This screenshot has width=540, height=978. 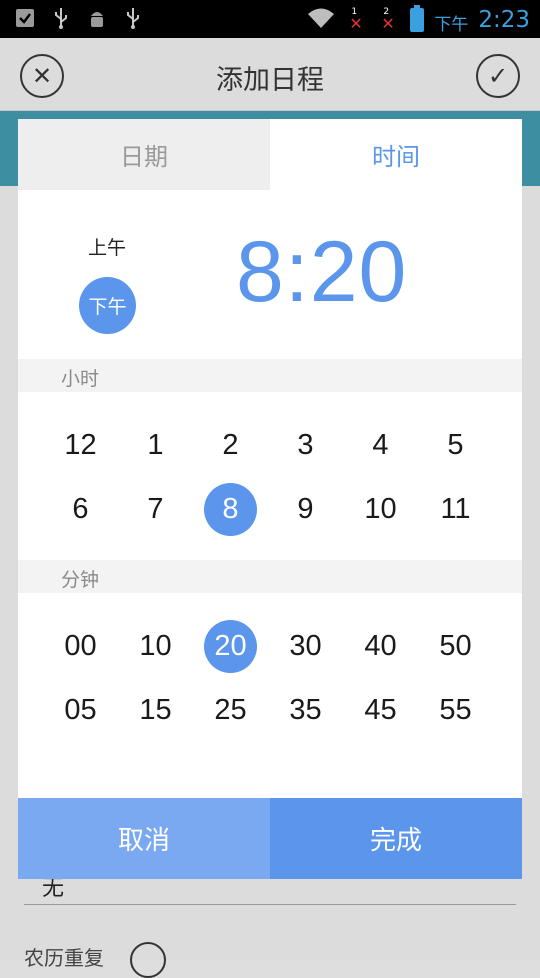 I want to click on hour-option-label: 5, so click(x=455, y=444).